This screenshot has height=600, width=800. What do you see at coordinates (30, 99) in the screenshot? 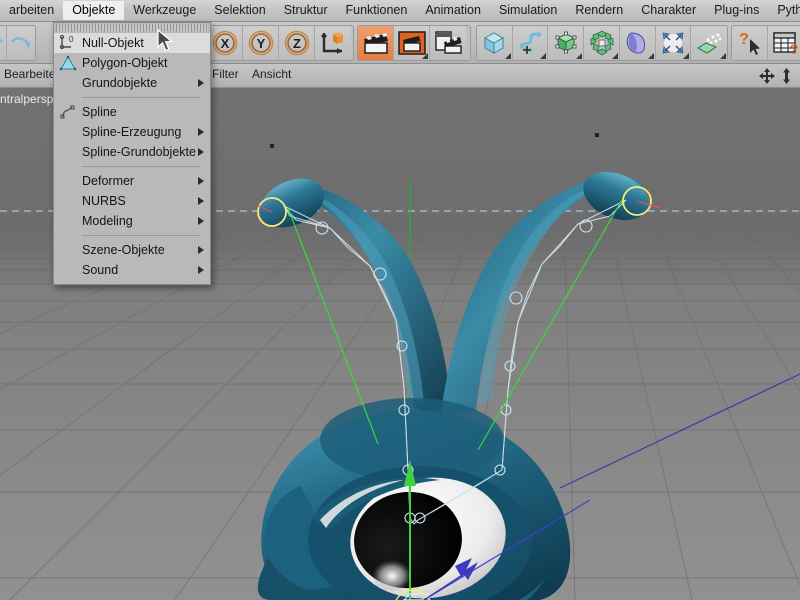
I see `viewport-perspective-label: ntralperspe` at bounding box center [30, 99].